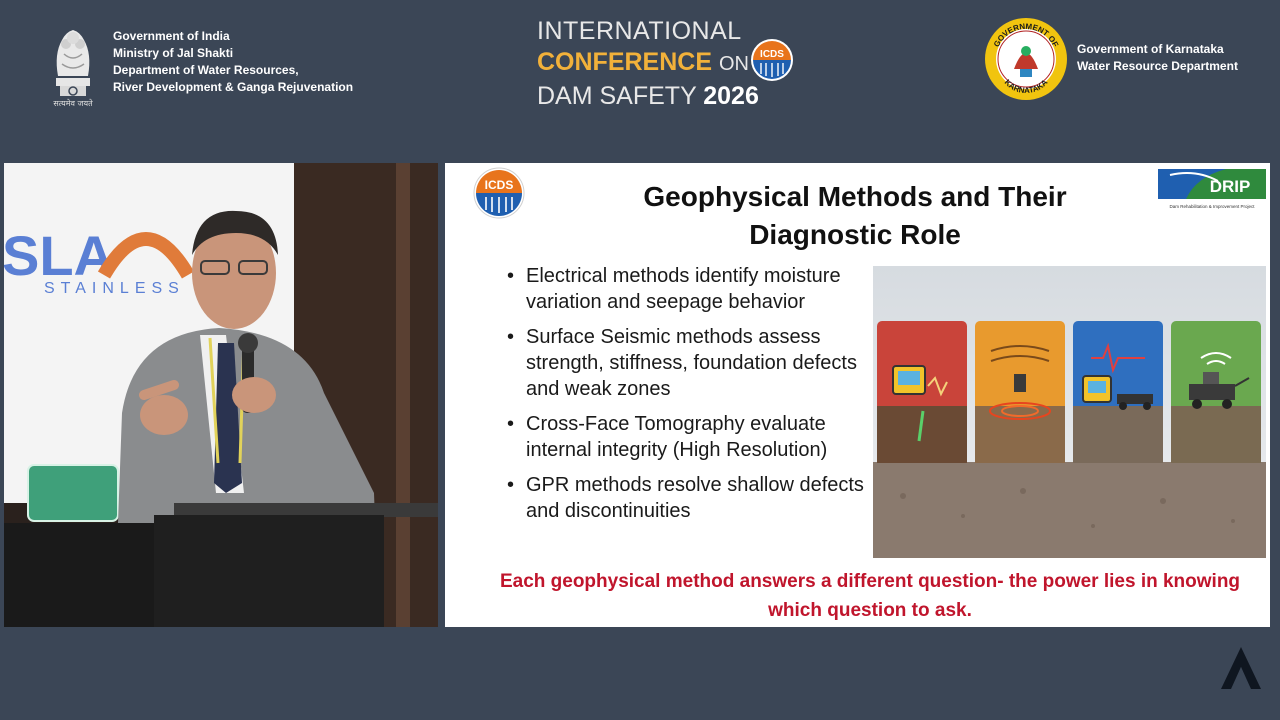 The image size is (1280, 720). Describe the element at coordinates (855, 234) in the screenshot. I see `slide-title-line: Diagnostic Role` at that location.